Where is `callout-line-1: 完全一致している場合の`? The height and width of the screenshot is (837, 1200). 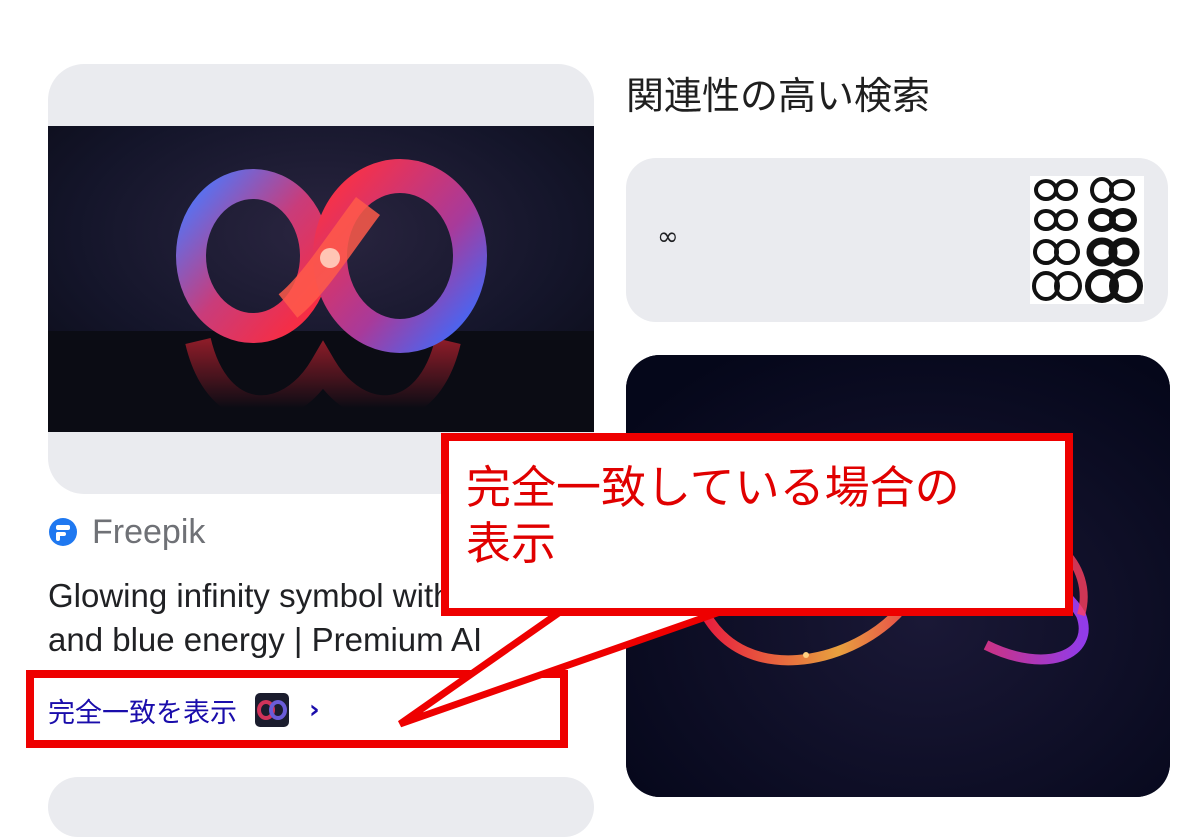
callout-line-1: 完全一致している場合の is located at coordinates (713, 487).